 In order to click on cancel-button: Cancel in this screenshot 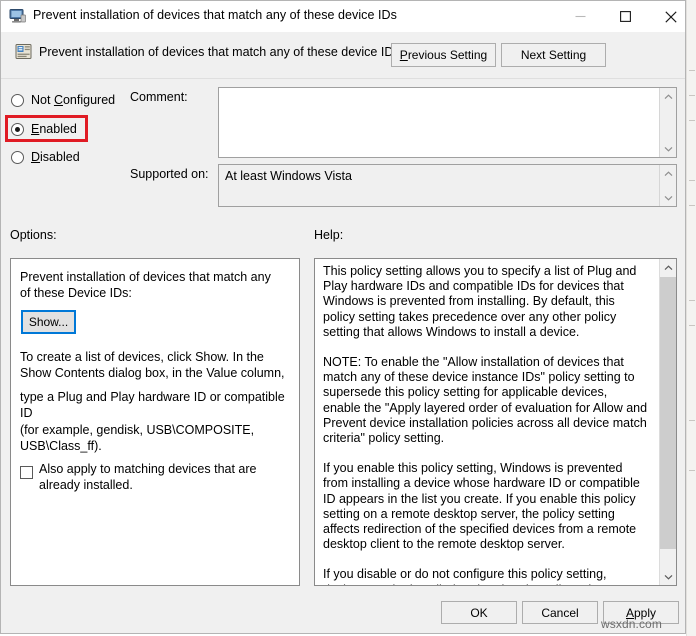, I will do `click(560, 612)`.